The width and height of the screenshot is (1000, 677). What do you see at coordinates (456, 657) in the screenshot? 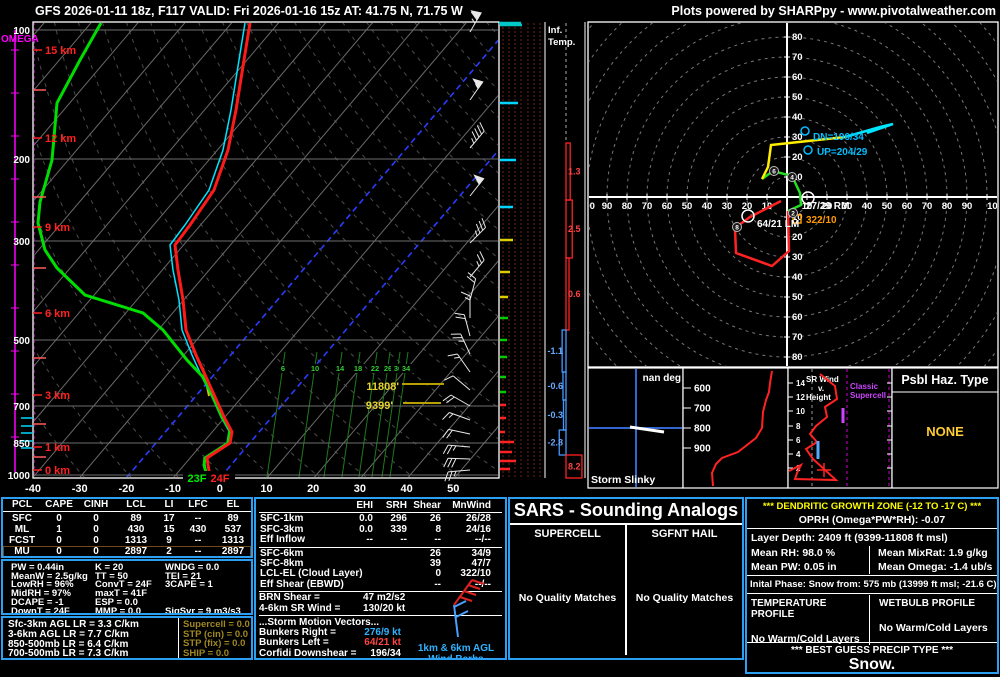
I see `barb-note-line2: Wind Barbs` at bounding box center [456, 657].